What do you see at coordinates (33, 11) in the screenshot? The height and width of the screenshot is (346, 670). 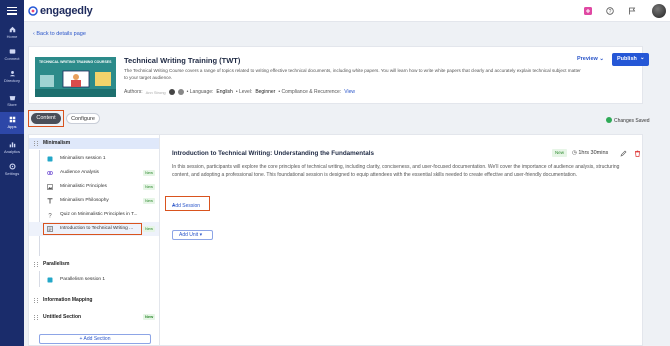 I see `logo-icon` at bounding box center [33, 11].